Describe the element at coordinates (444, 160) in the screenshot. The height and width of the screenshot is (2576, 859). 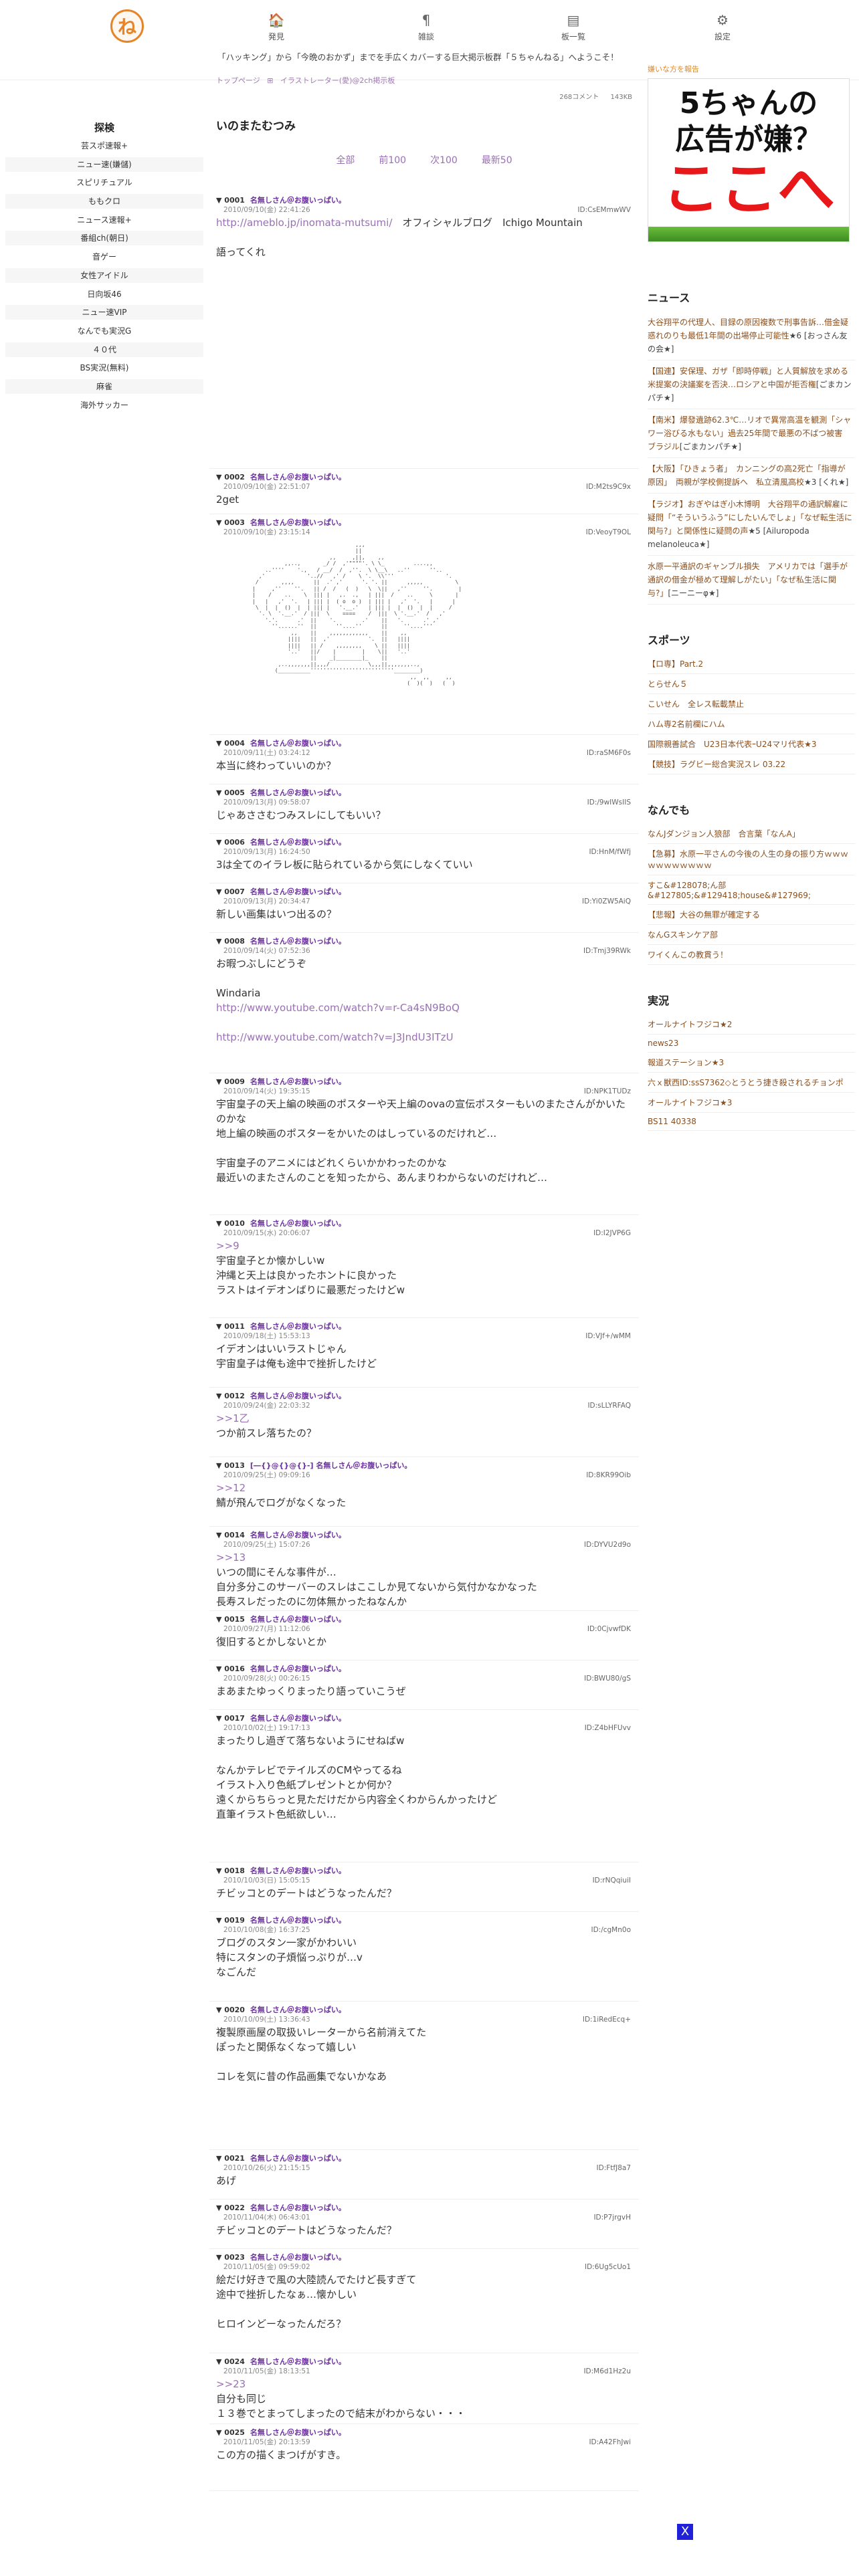
I see `pager-next: 次100` at that location.